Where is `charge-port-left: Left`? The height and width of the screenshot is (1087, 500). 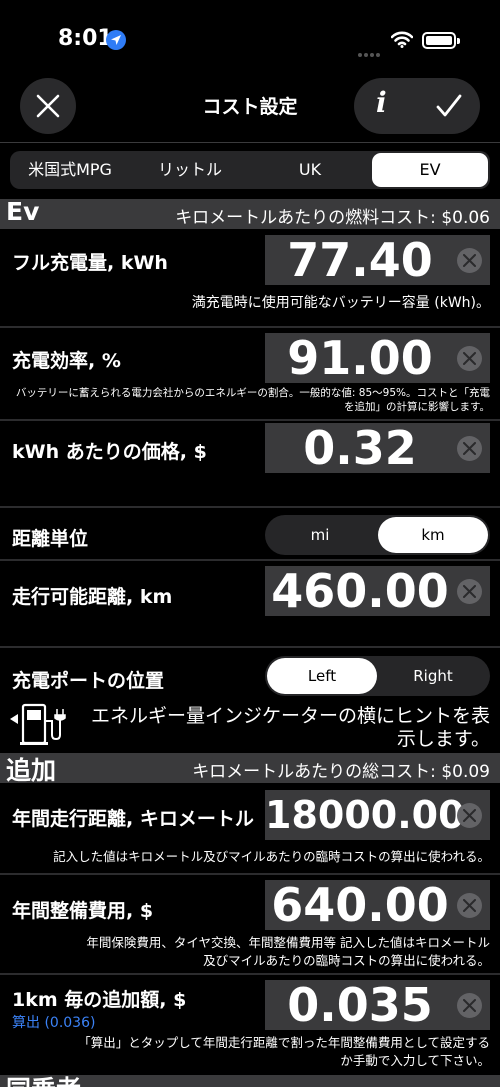
charge-port-left: Left is located at coordinates (322, 676).